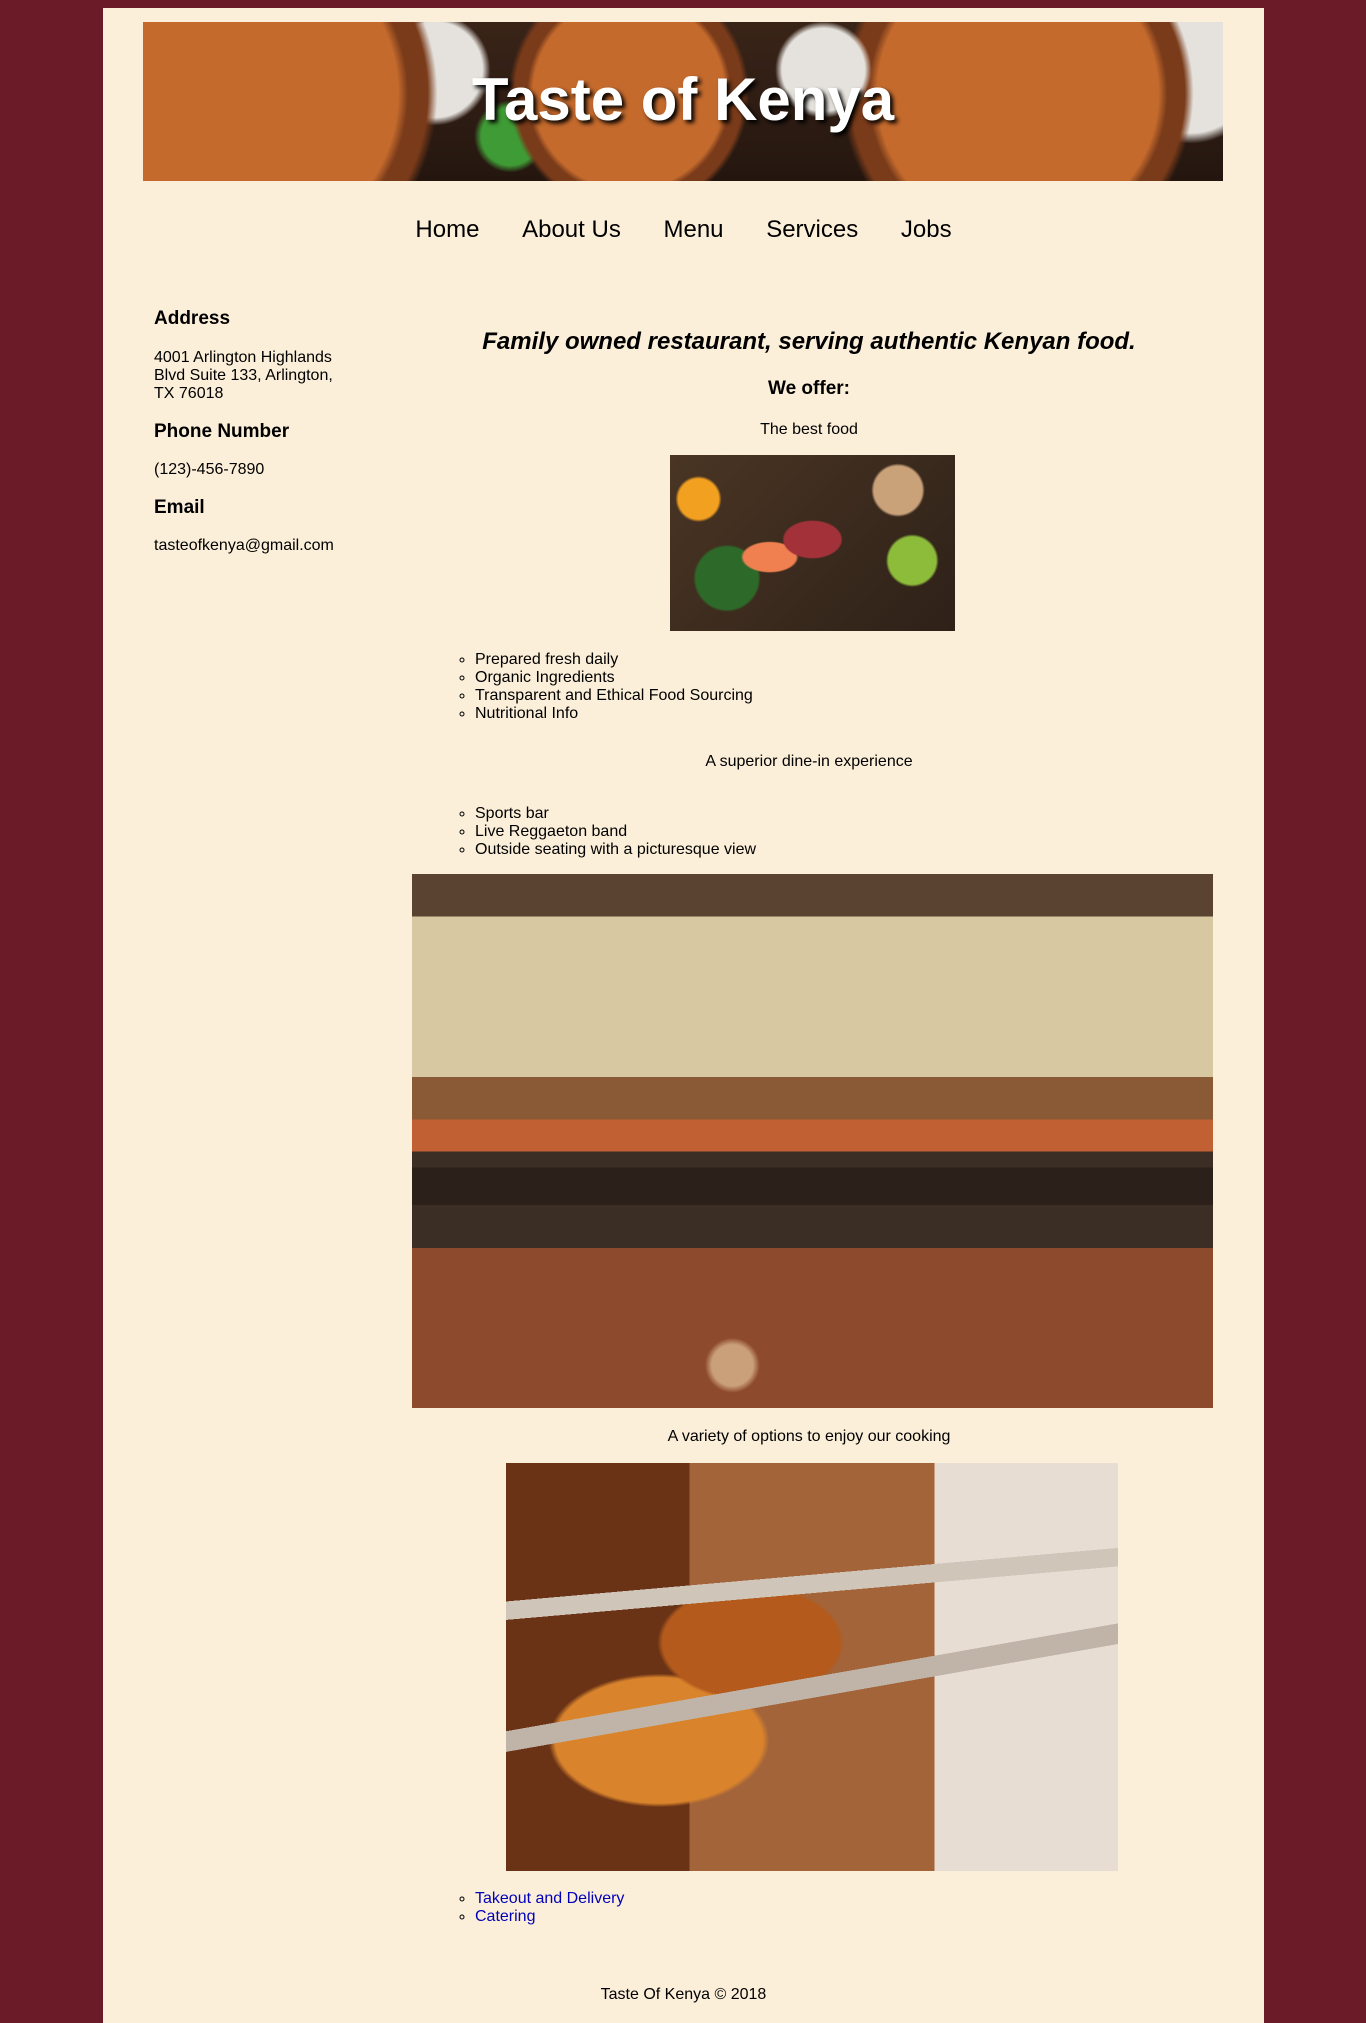  I want to click on takeout-delivery-link: Takeout and Delivery, so click(549, 1898).